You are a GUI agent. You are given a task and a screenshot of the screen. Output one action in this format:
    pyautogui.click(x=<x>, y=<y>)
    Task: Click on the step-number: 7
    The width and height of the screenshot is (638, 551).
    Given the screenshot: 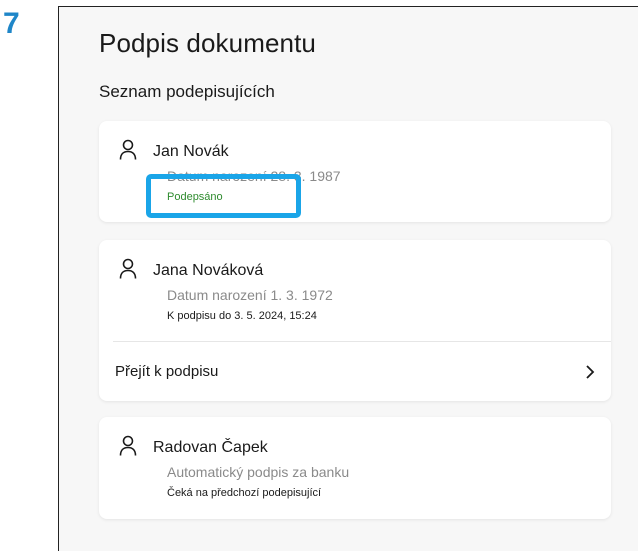 What is the action you would take?
    pyautogui.click(x=11, y=23)
    